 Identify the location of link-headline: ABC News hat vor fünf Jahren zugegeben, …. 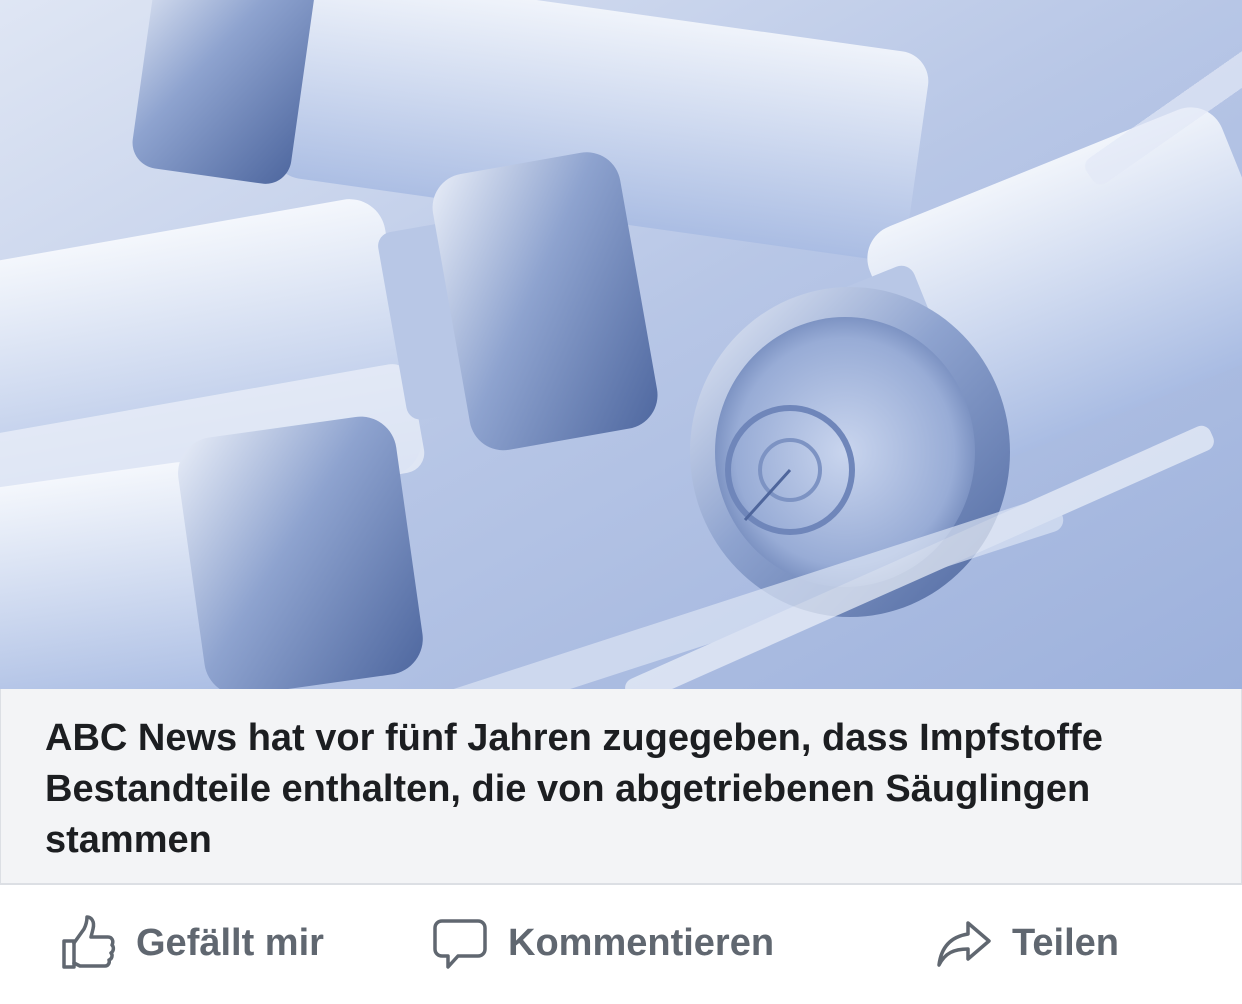
(620, 789).